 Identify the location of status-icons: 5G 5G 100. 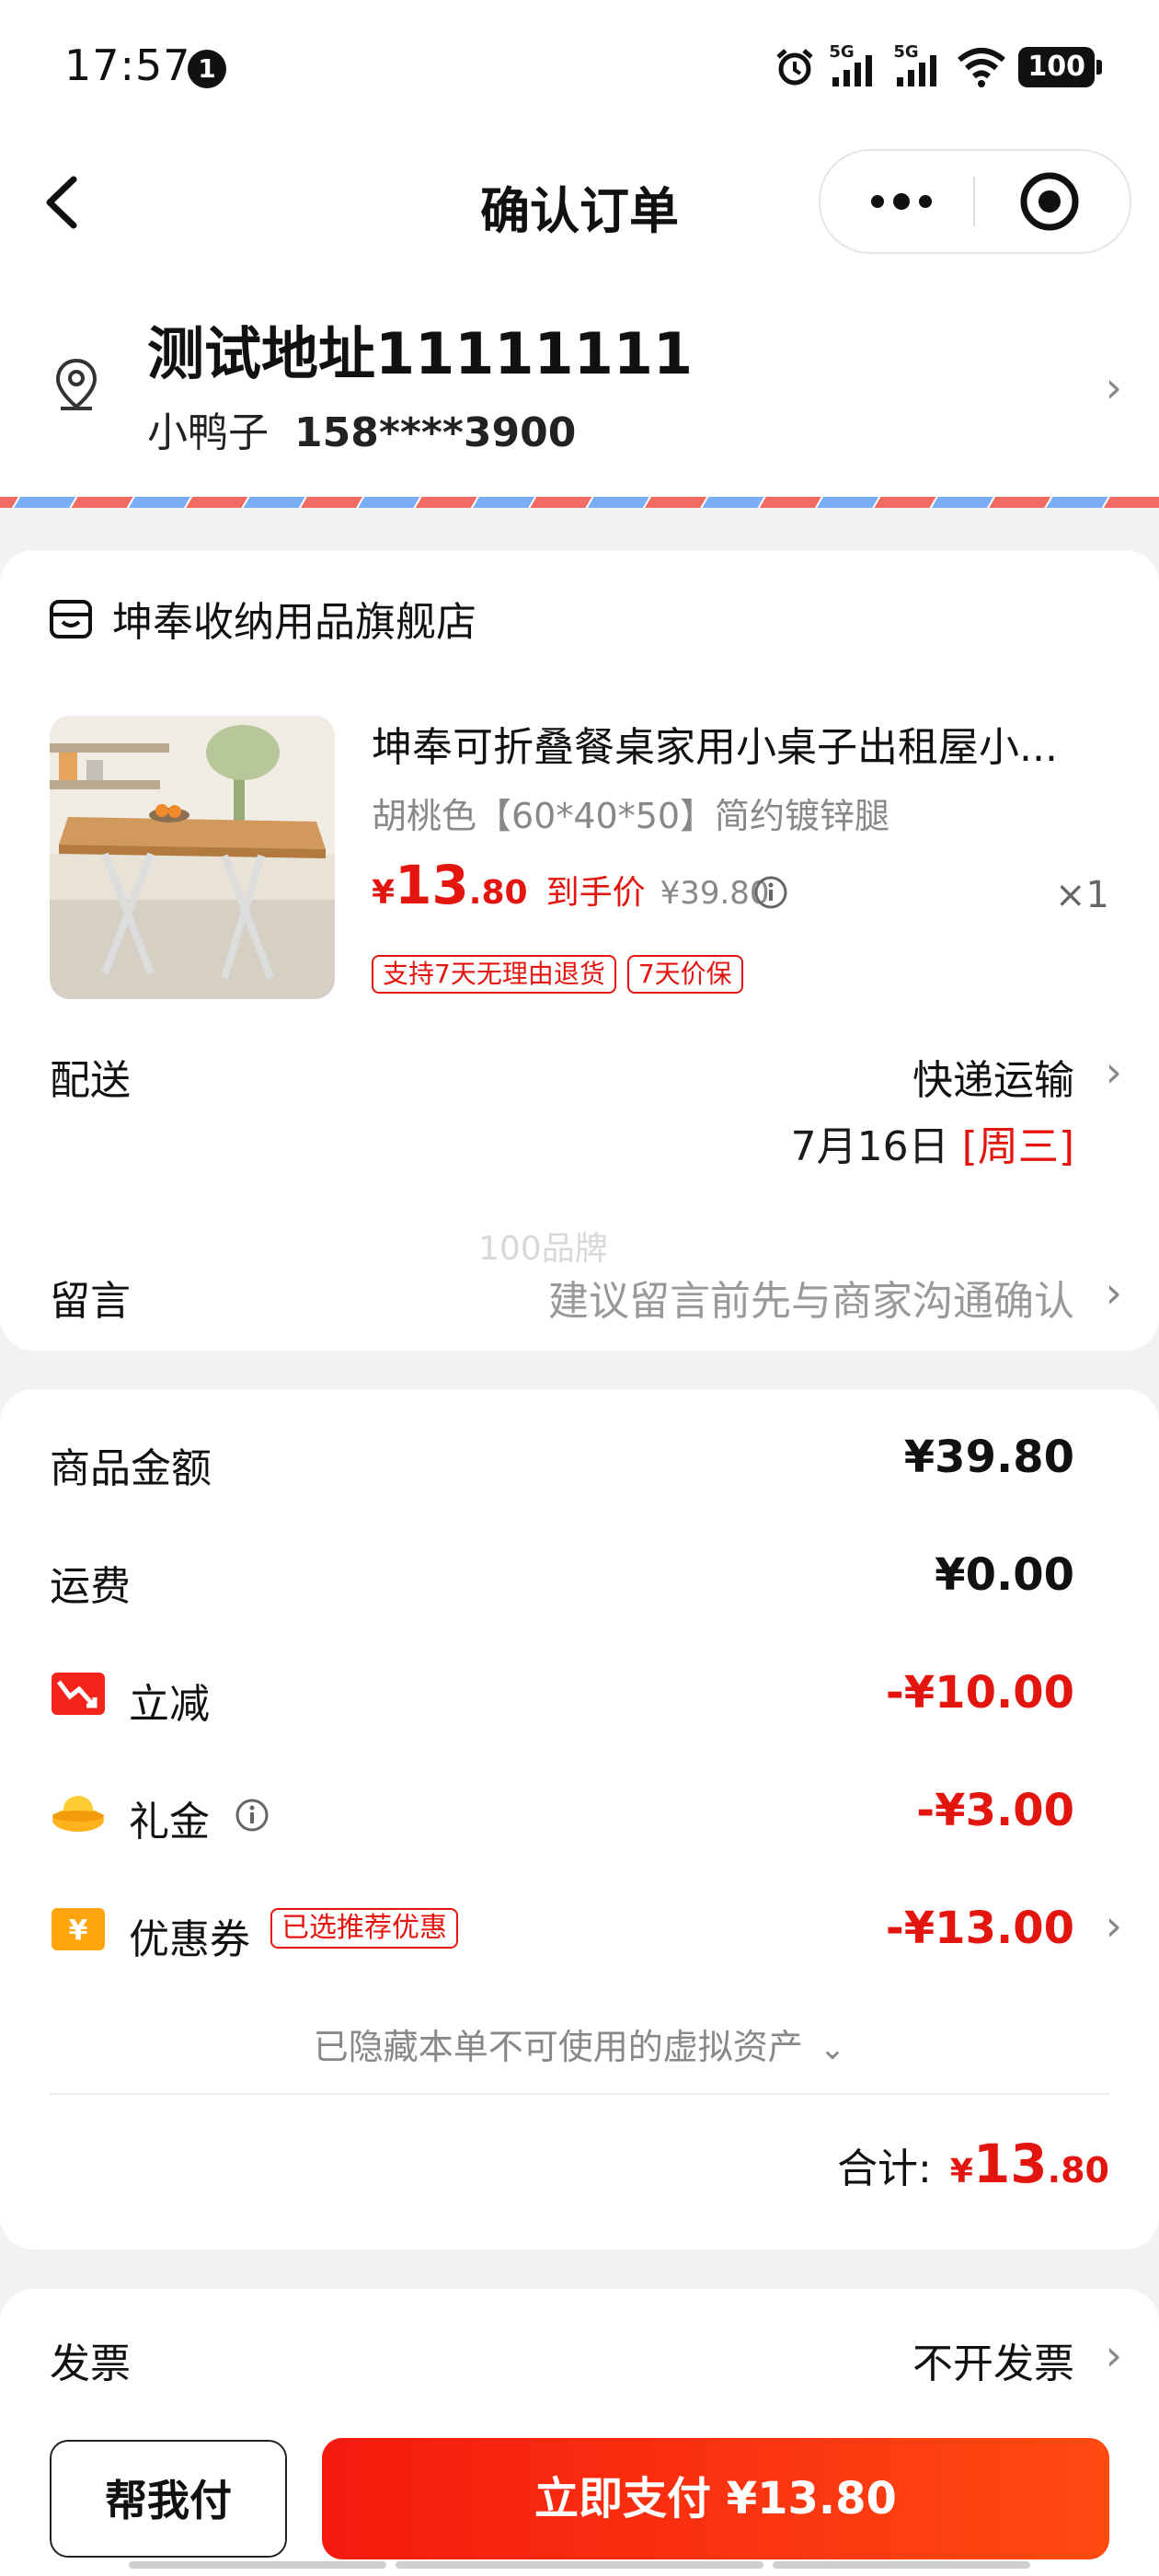
(938, 65).